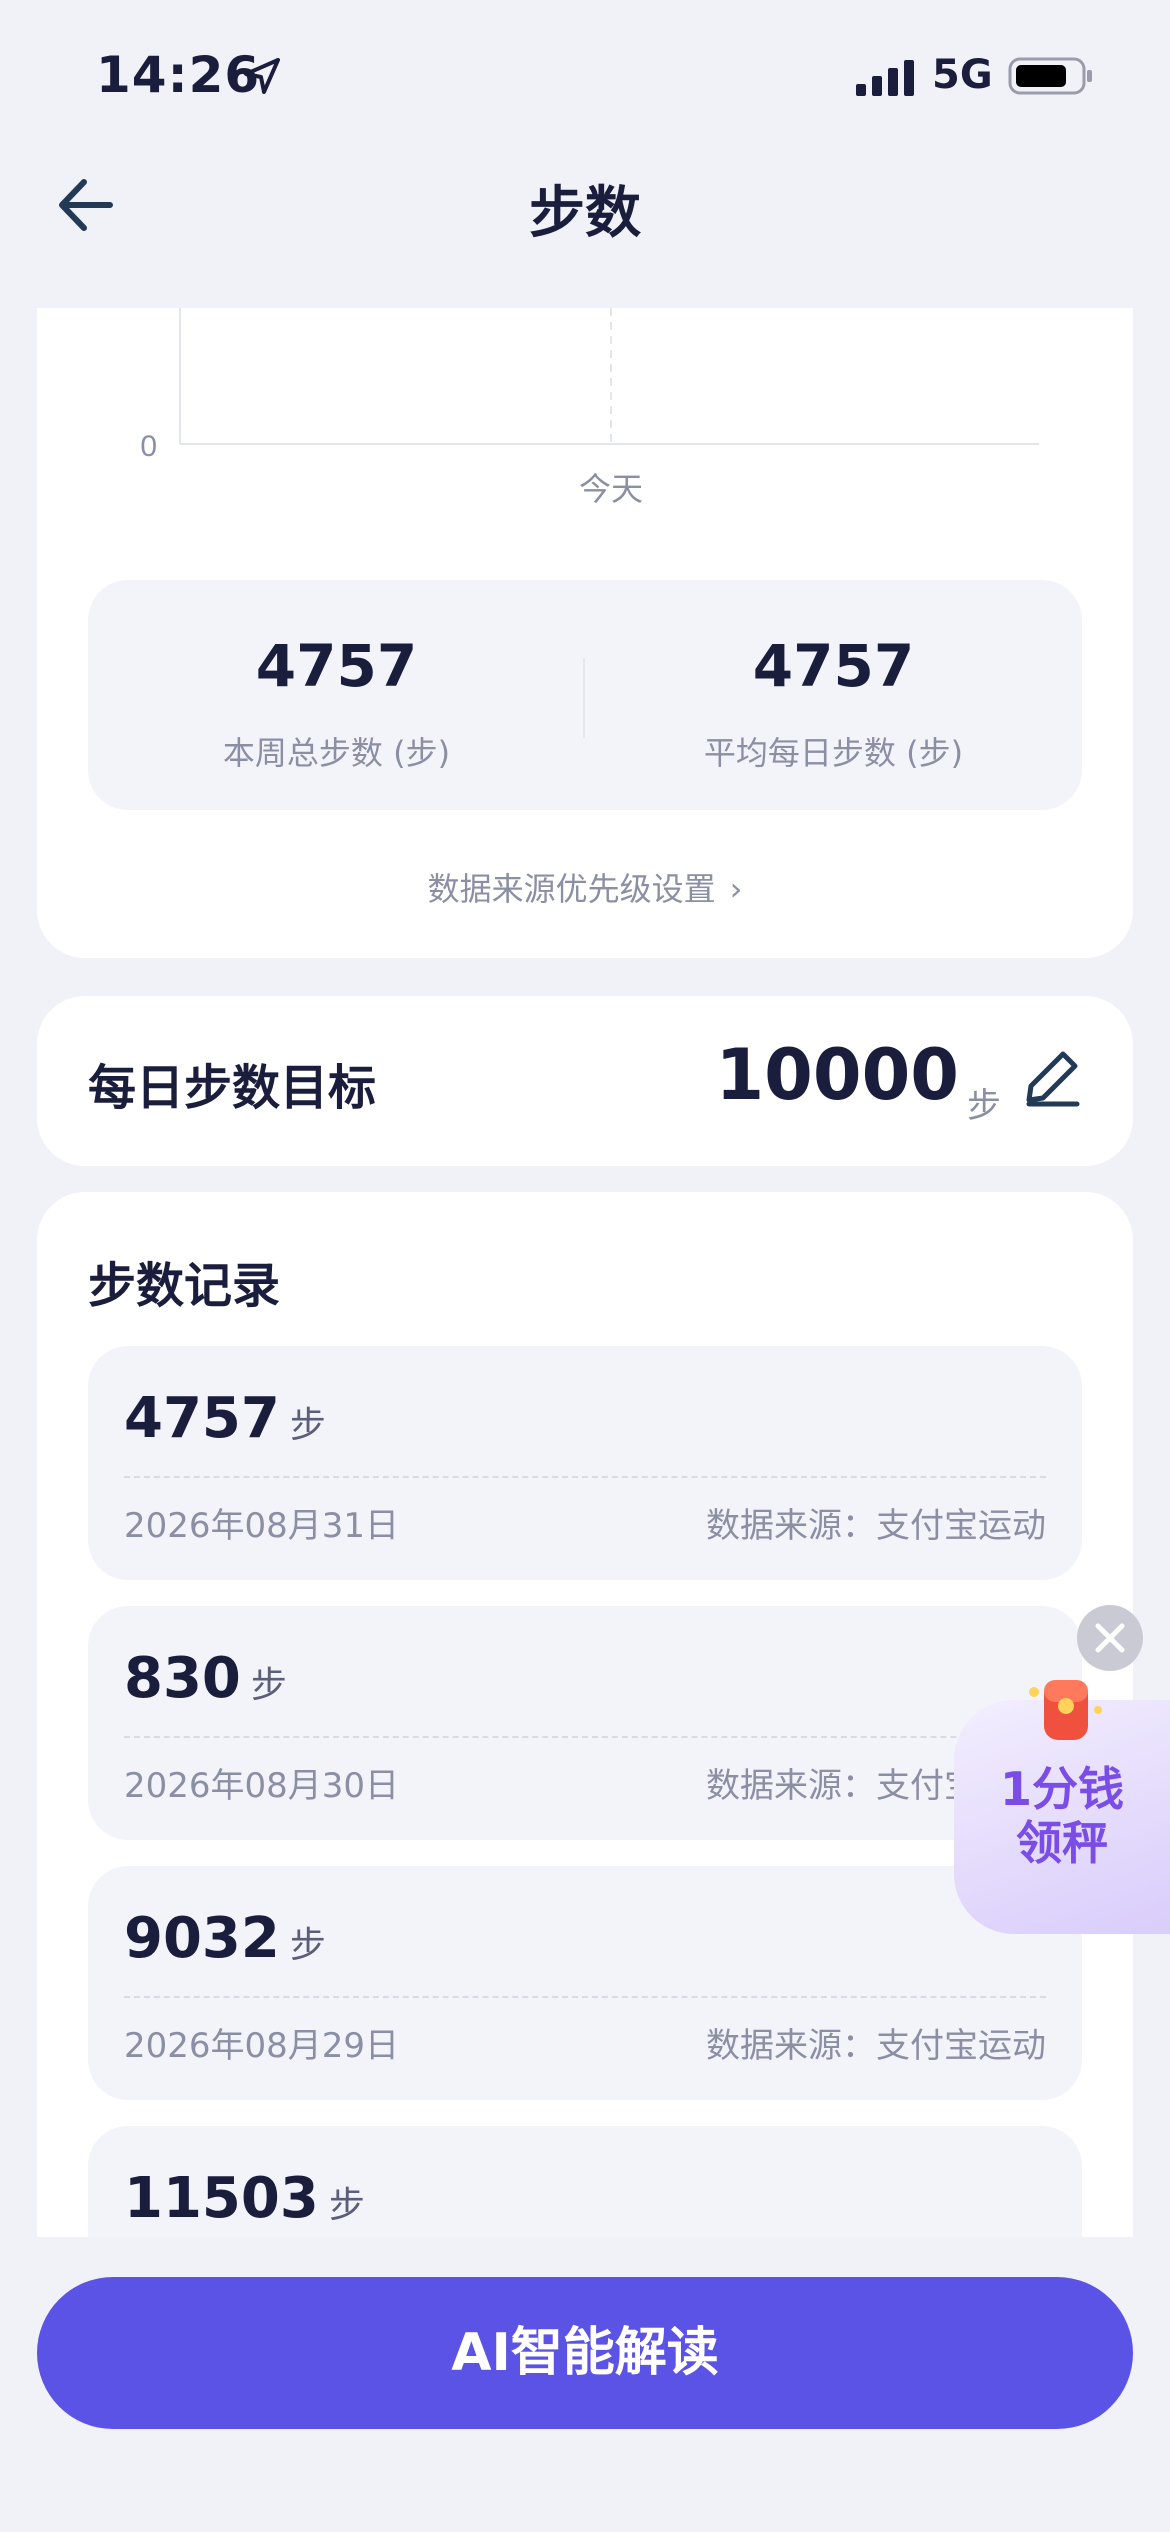  Describe the element at coordinates (837, 1075) in the screenshot. I see `daily-goal-value: 10000` at that location.